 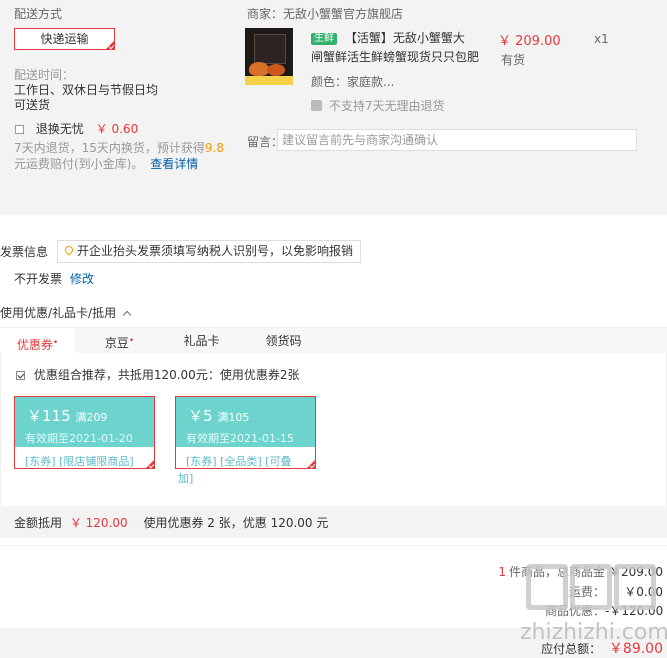 I want to click on tab-redeem-code: 领货码, so click(x=283, y=341).